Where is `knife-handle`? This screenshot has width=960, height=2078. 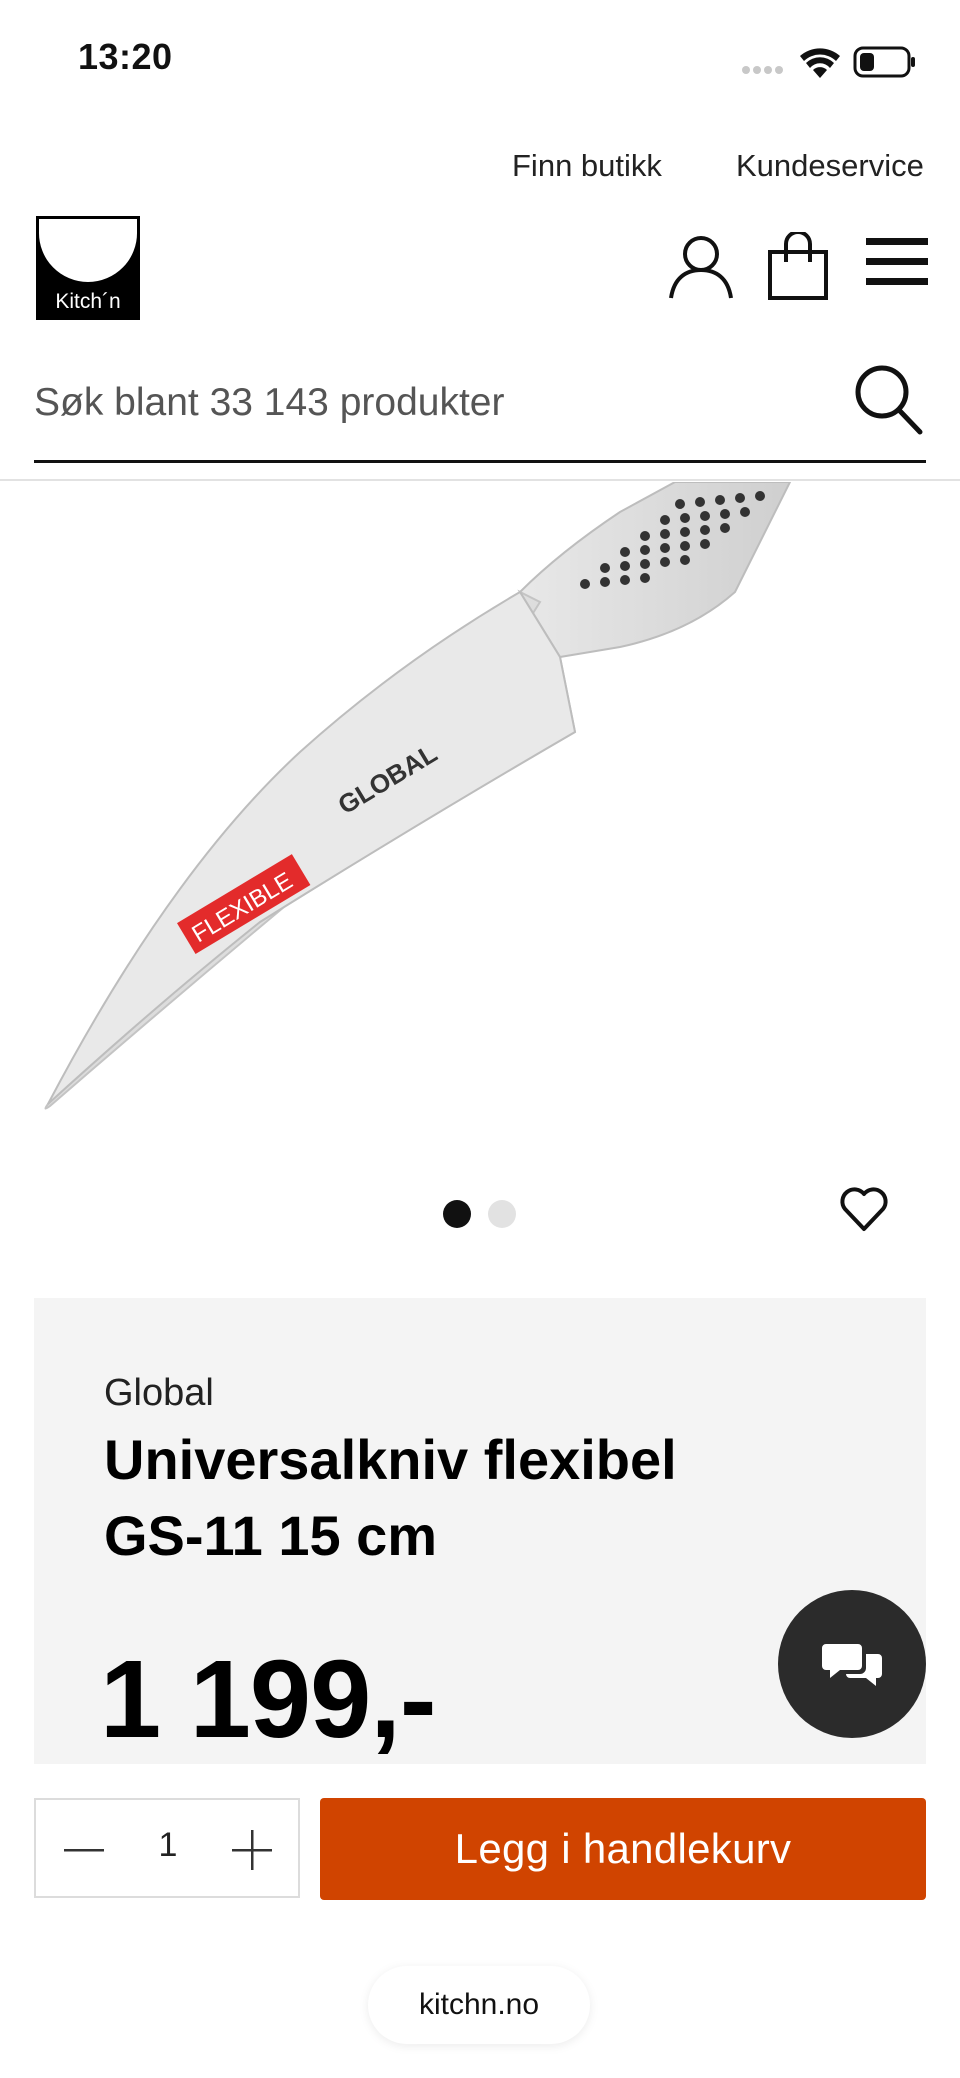
knife-handle is located at coordinates (655, 570).